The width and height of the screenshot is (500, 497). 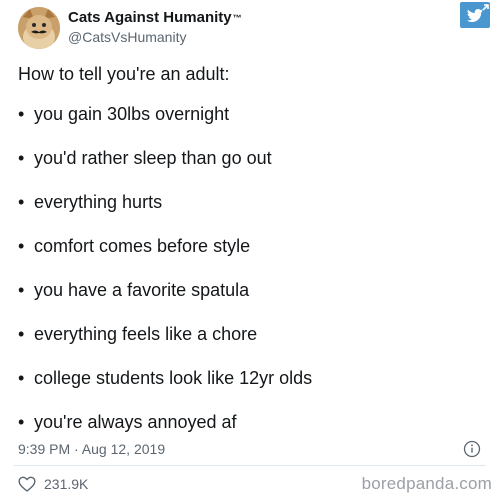 I want to click on list-item-text: everything feels like a chore, so click(x=146, y=334).